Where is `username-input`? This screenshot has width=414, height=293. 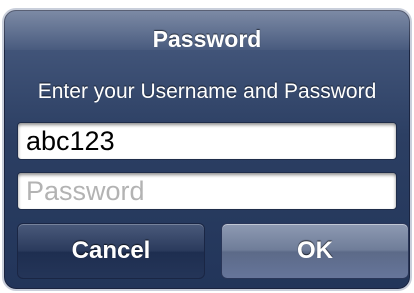
username-input is located at coordinates (211, 141).